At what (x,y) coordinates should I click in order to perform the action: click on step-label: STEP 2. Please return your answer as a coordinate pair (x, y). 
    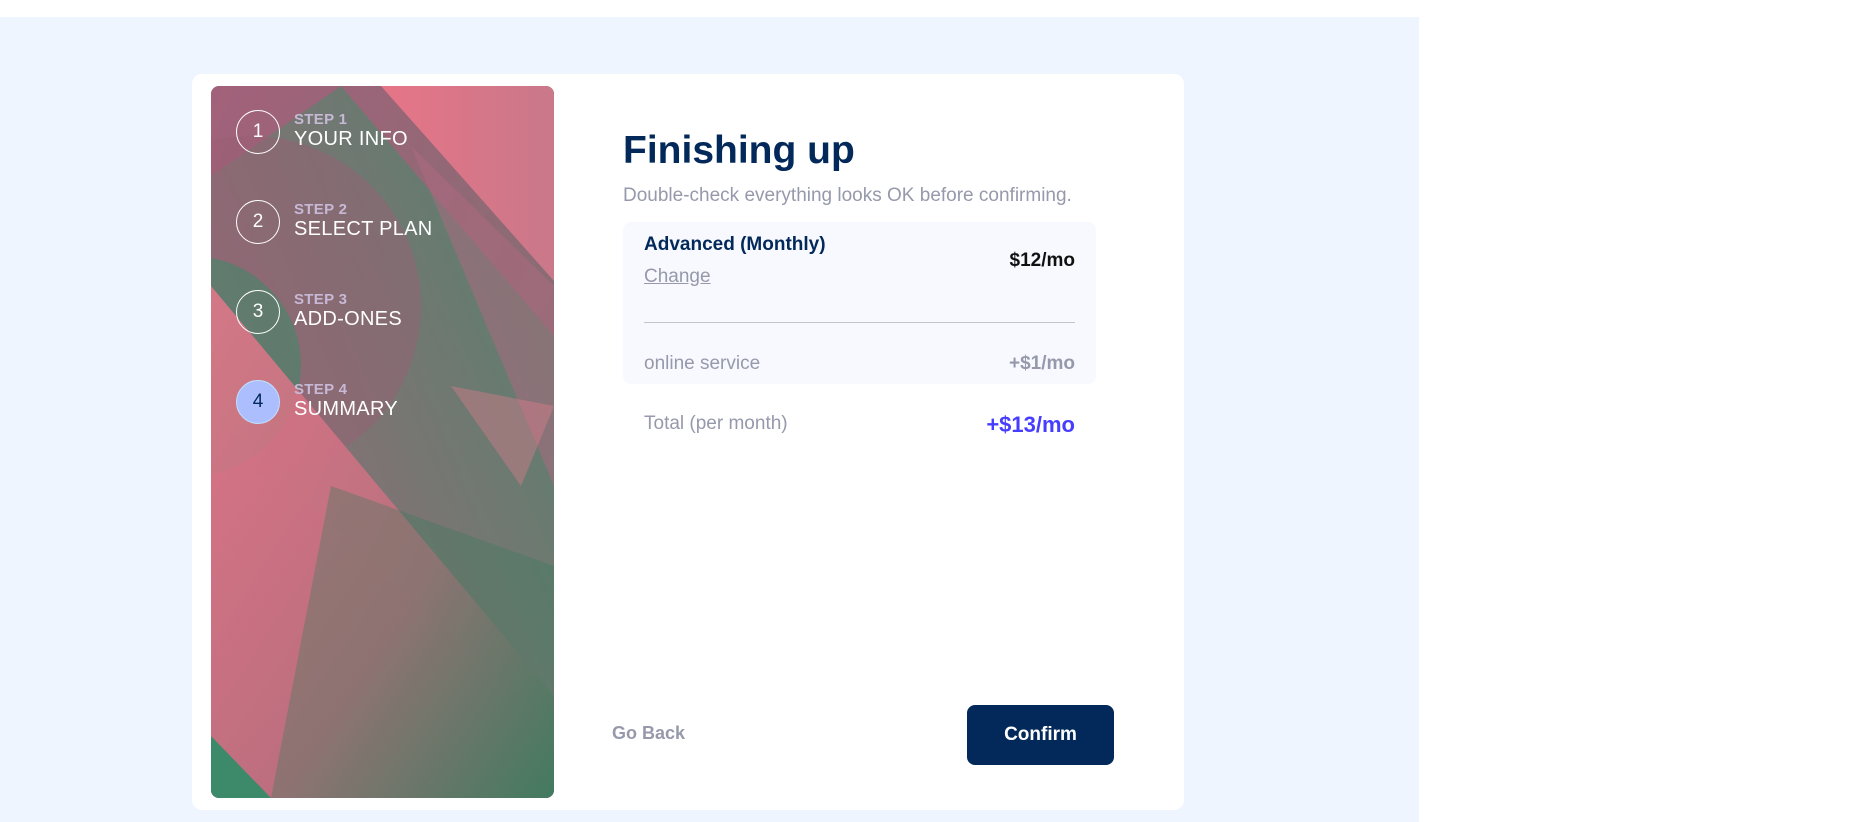
    Looking at the image, I should click on (321, 209).